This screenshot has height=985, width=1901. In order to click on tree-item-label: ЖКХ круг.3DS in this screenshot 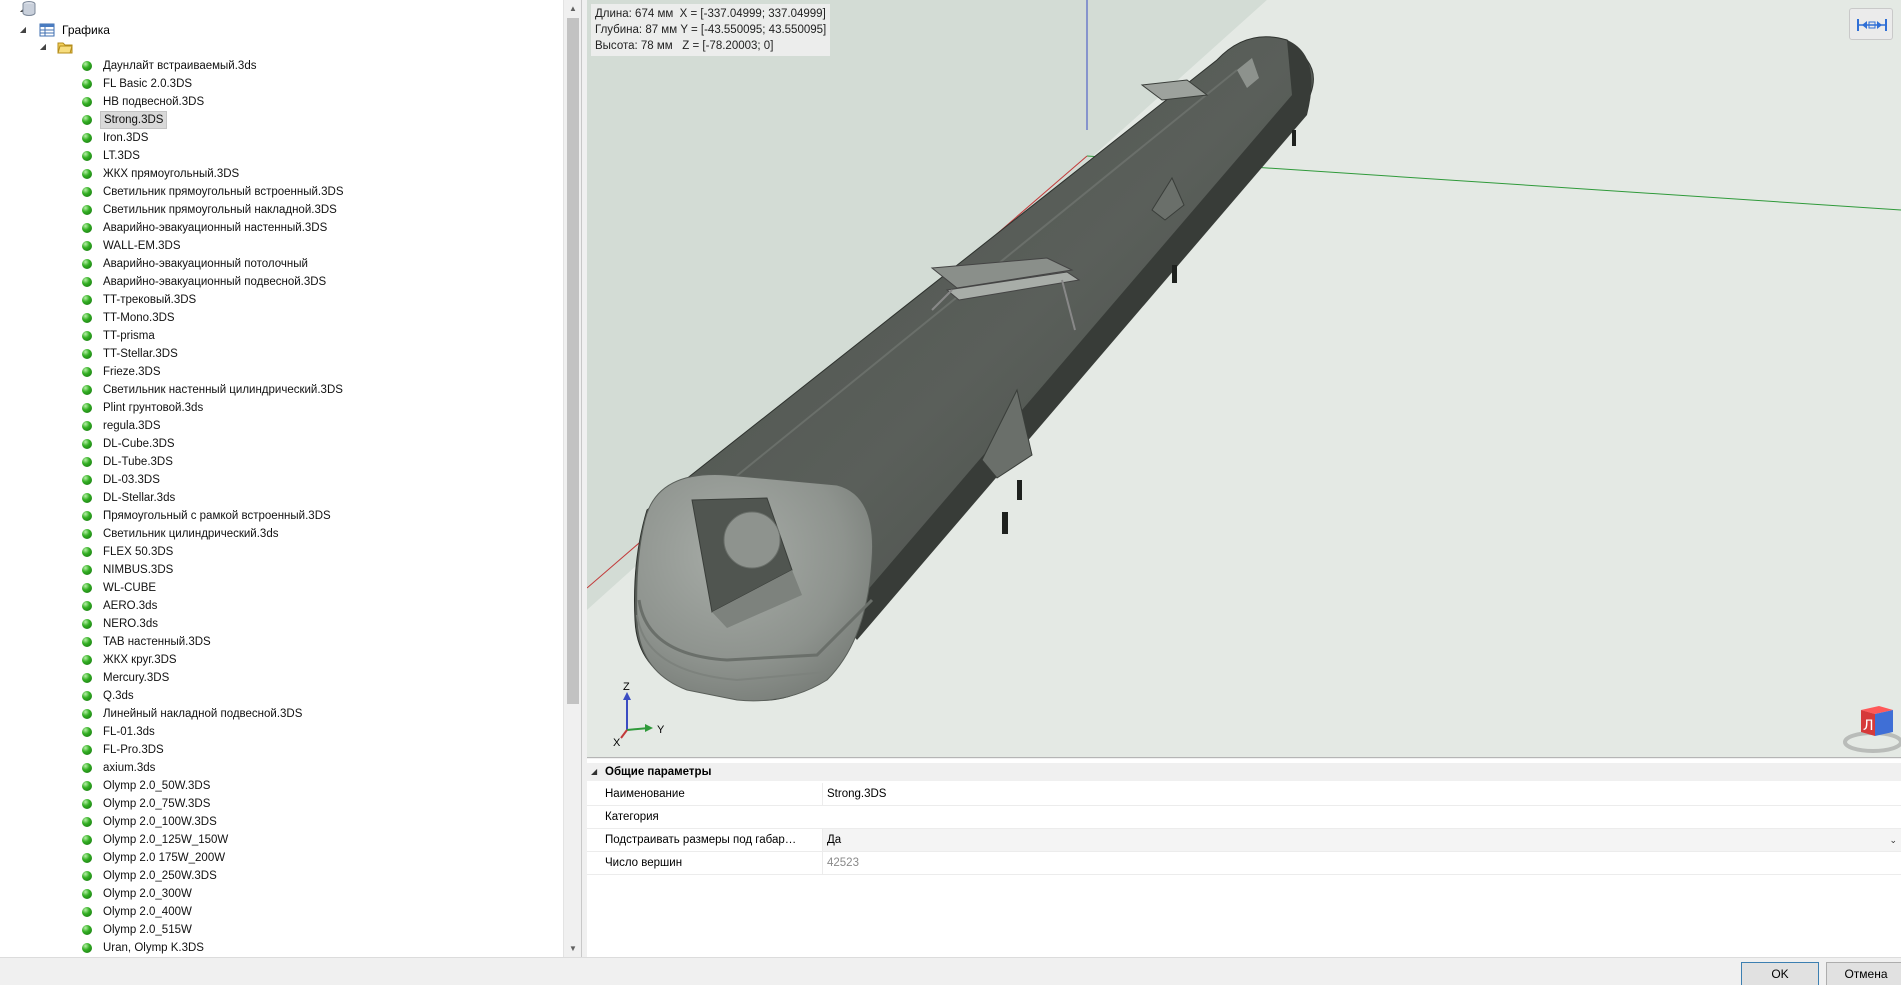, I will do `click(140, 660)`.